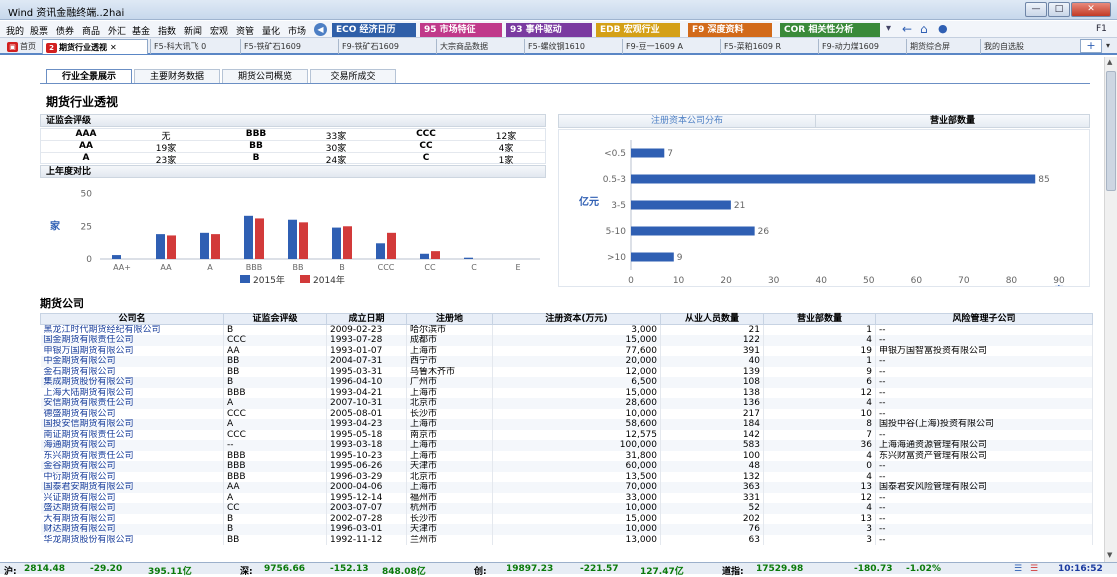  I want to click on table-row: 国金期货有限责任公司 CCC 1993-07-28 成都市 15,000 122 4 --, so click(566, 340).